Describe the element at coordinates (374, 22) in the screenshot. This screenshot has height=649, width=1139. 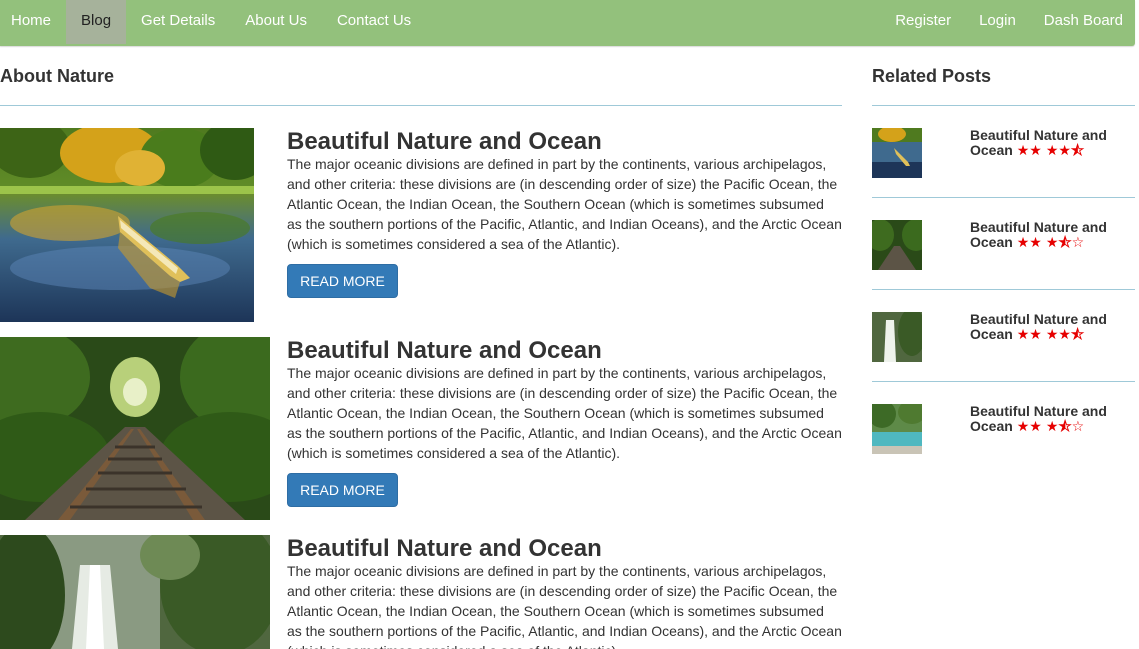
I see `nav-contact-us-link: Contact Us` at that location.